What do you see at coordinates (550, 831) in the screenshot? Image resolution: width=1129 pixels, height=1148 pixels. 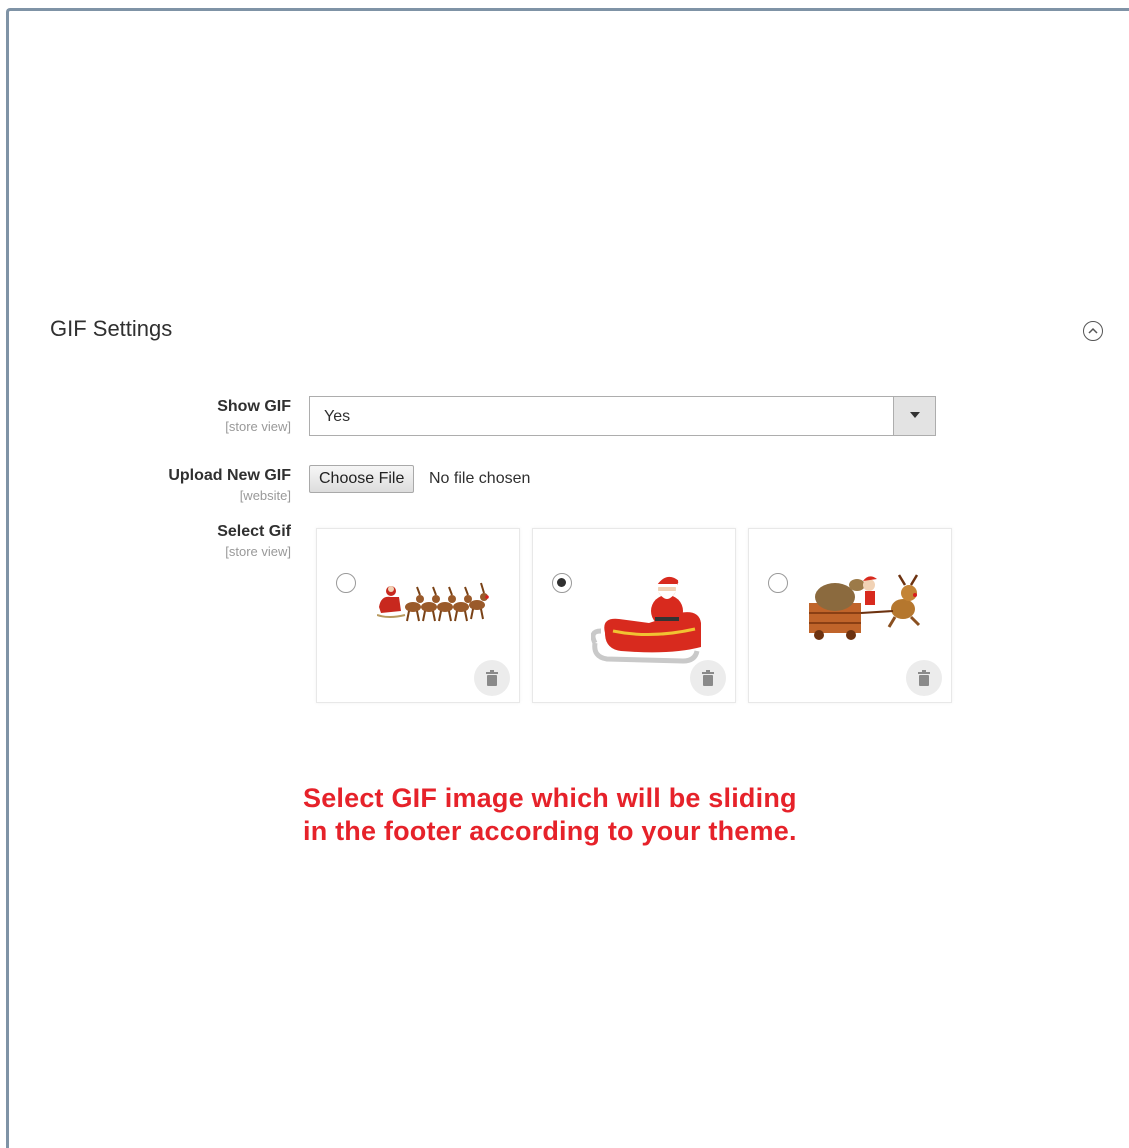 I see `annotation-line: in the footer according to your theme.` at bounding box center [550, 831].